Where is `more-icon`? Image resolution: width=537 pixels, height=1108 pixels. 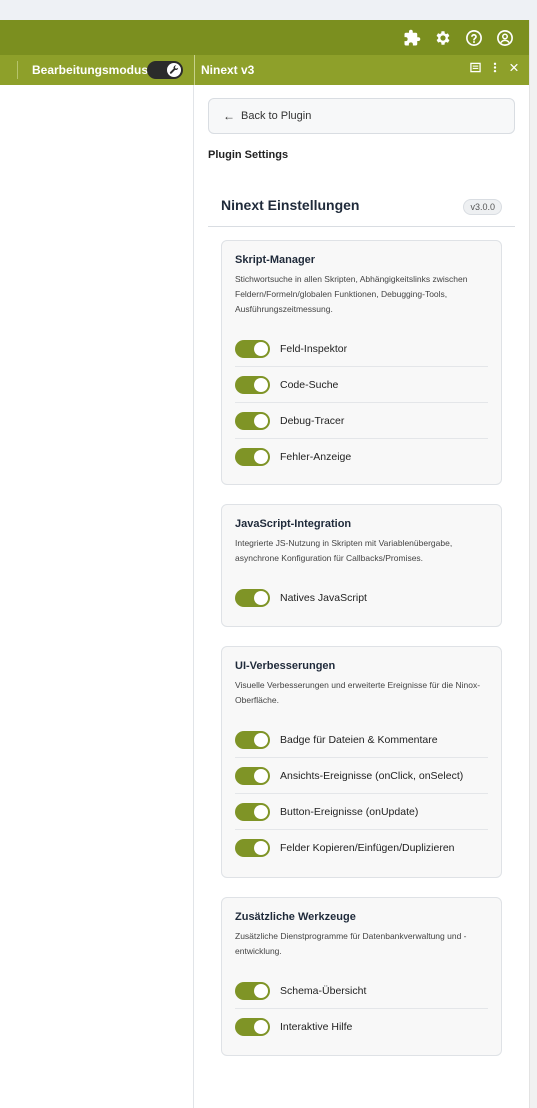 more-icon is located at coordinates (495, 69).